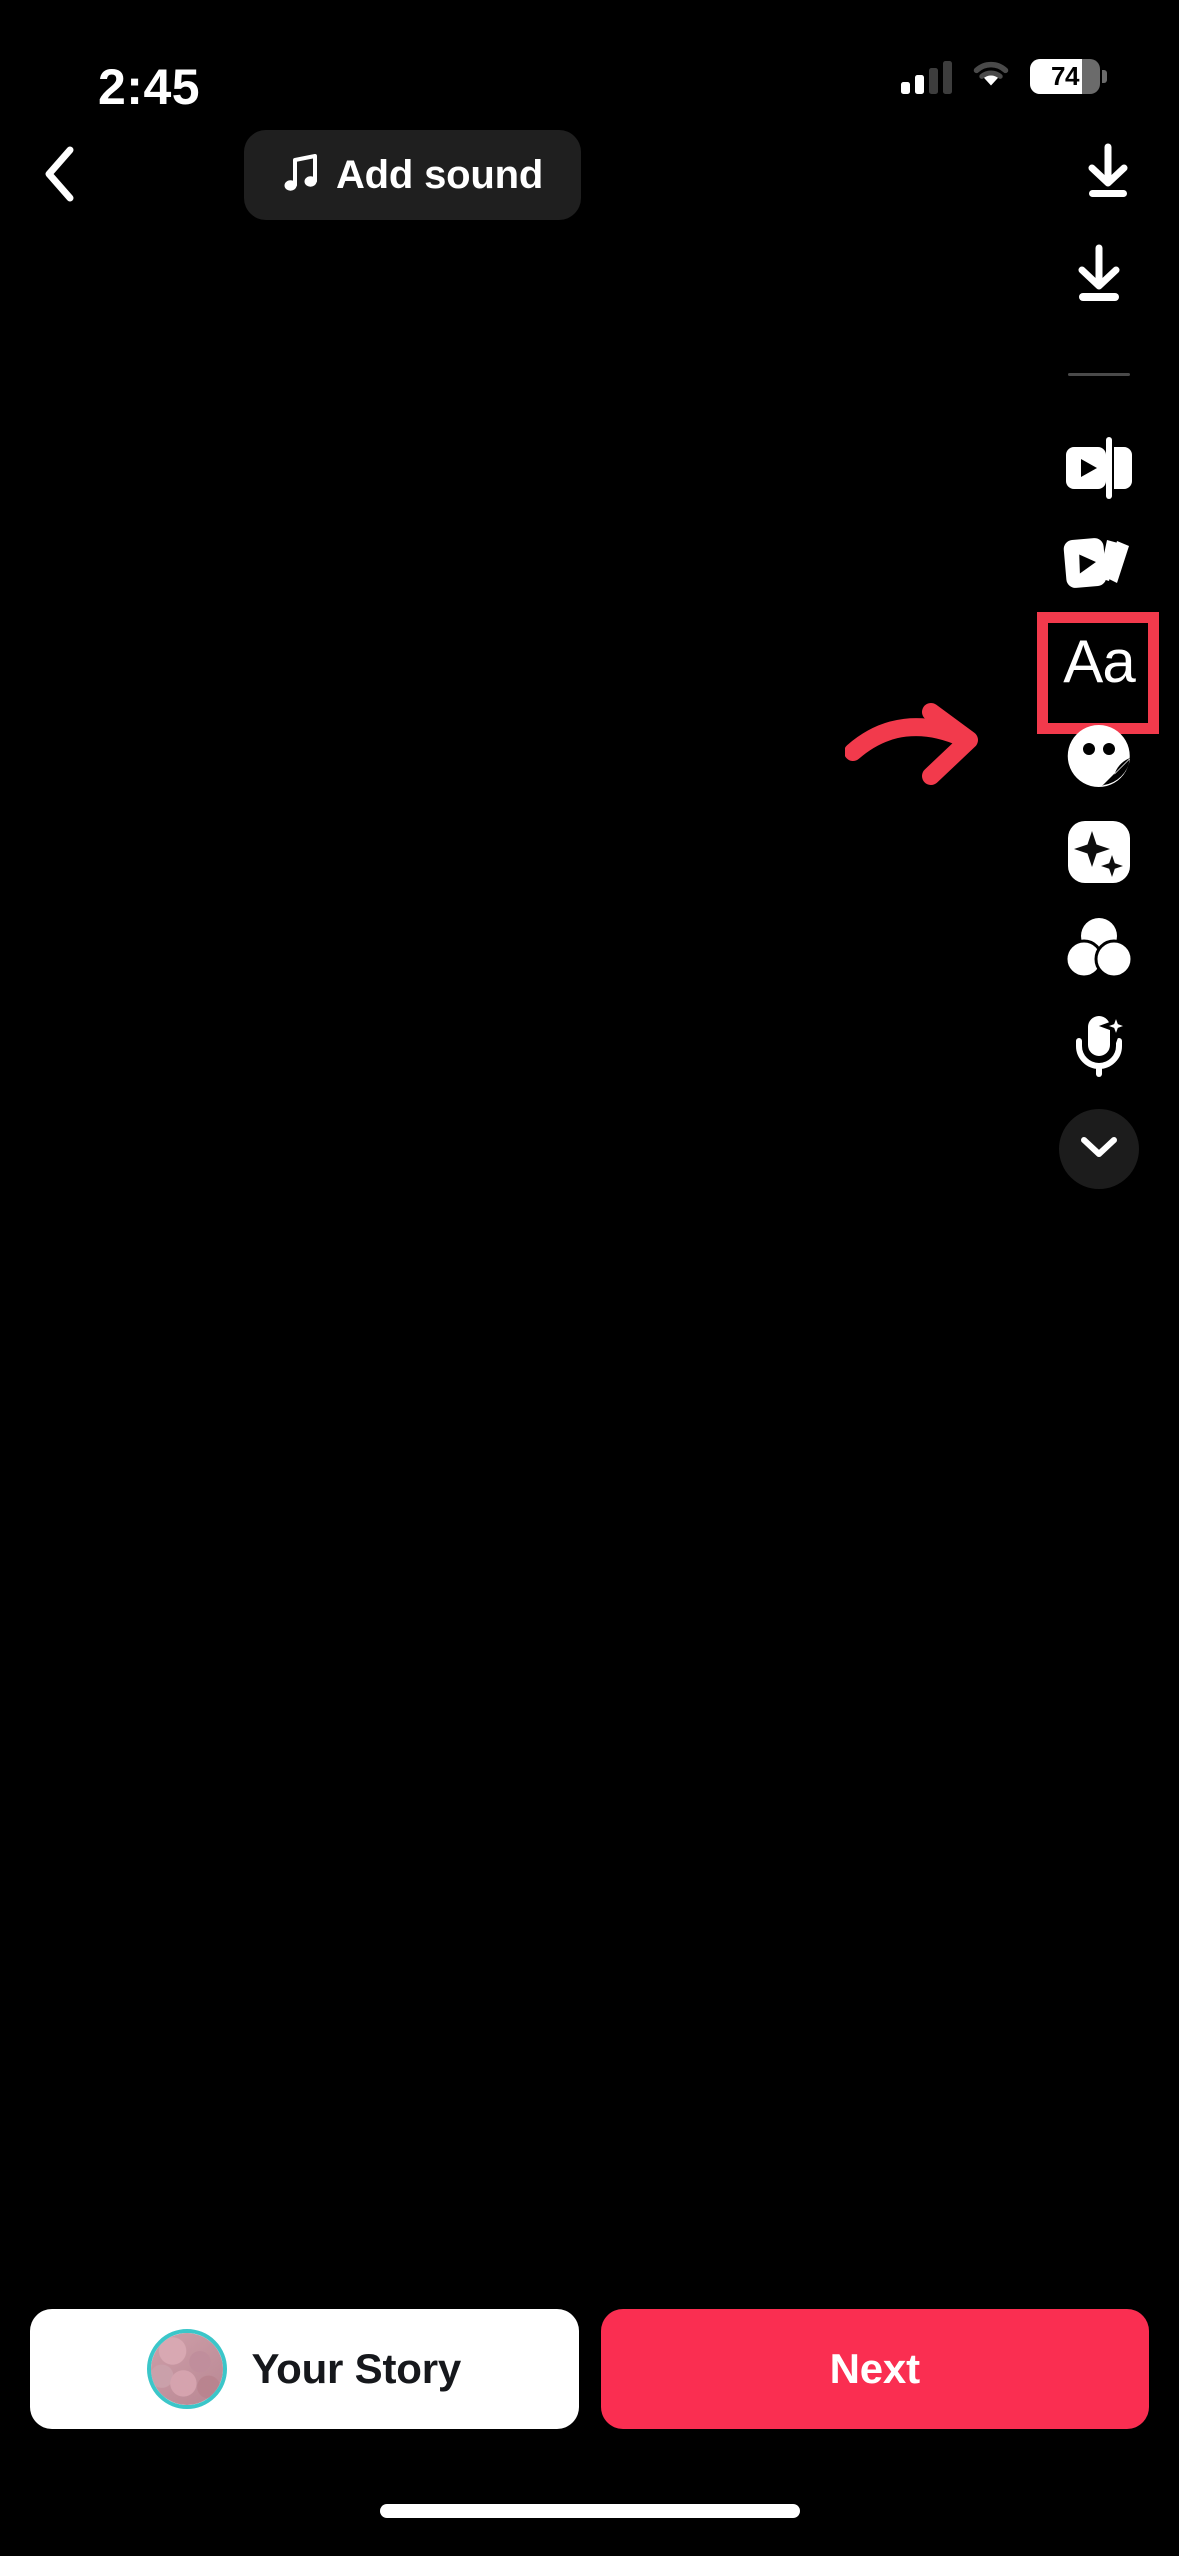  I want to click on sidebar-item-trim, so click(1099, 470).